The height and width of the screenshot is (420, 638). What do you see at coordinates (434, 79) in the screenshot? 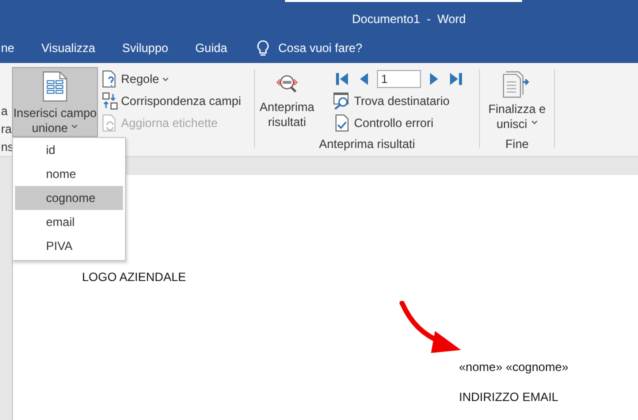
I see `next-record-icon` at bounding box center [434, 79].